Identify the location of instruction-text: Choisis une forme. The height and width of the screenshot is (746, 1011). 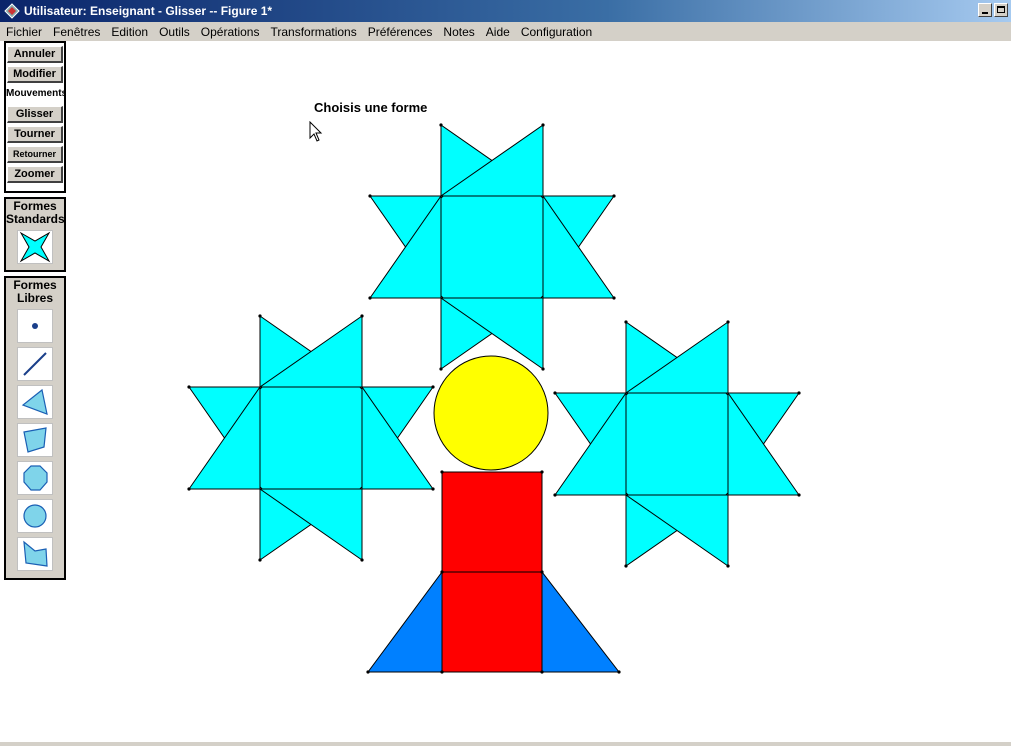
(371, 107).